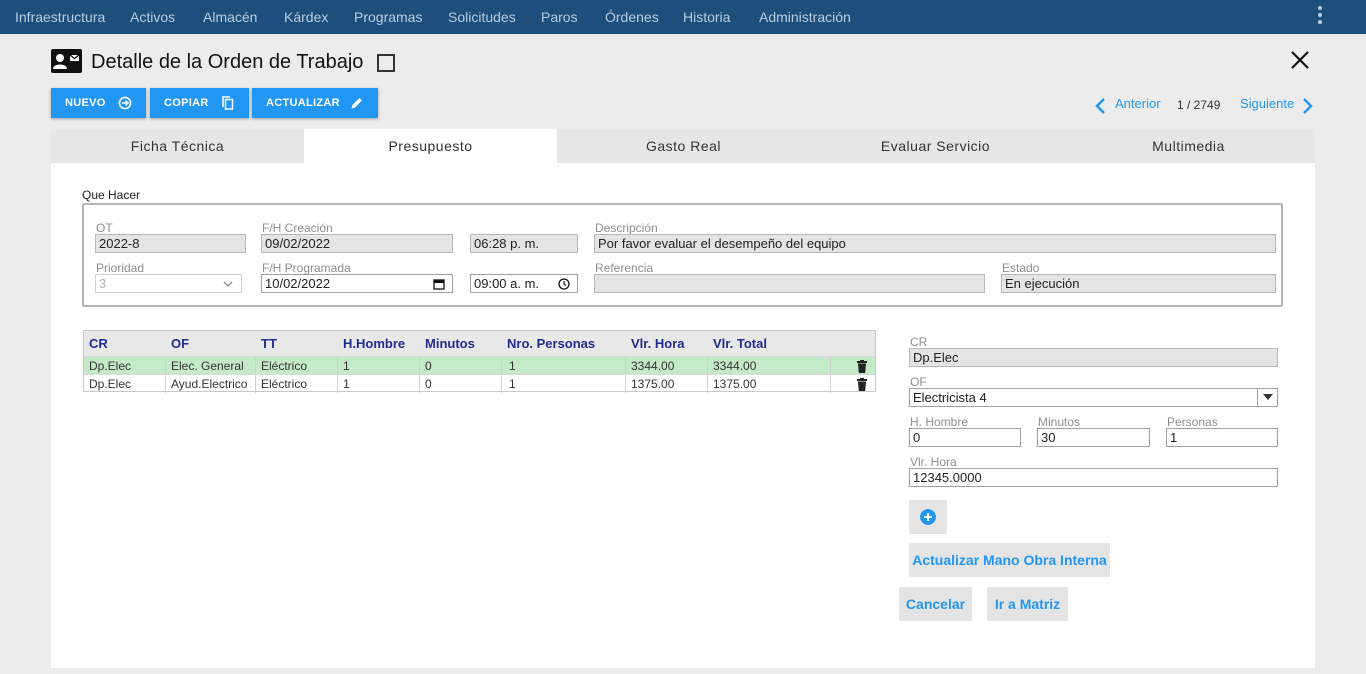 The width and height of the screenshot is (1366, 674). I want to click on form-of-value: Electricista 4, so click(950, 397).